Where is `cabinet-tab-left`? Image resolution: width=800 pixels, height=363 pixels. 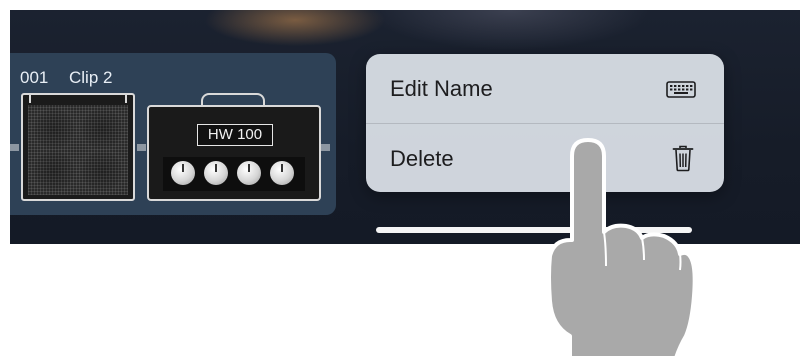 cabinet-tab-left is located at coordinates (30, 99).